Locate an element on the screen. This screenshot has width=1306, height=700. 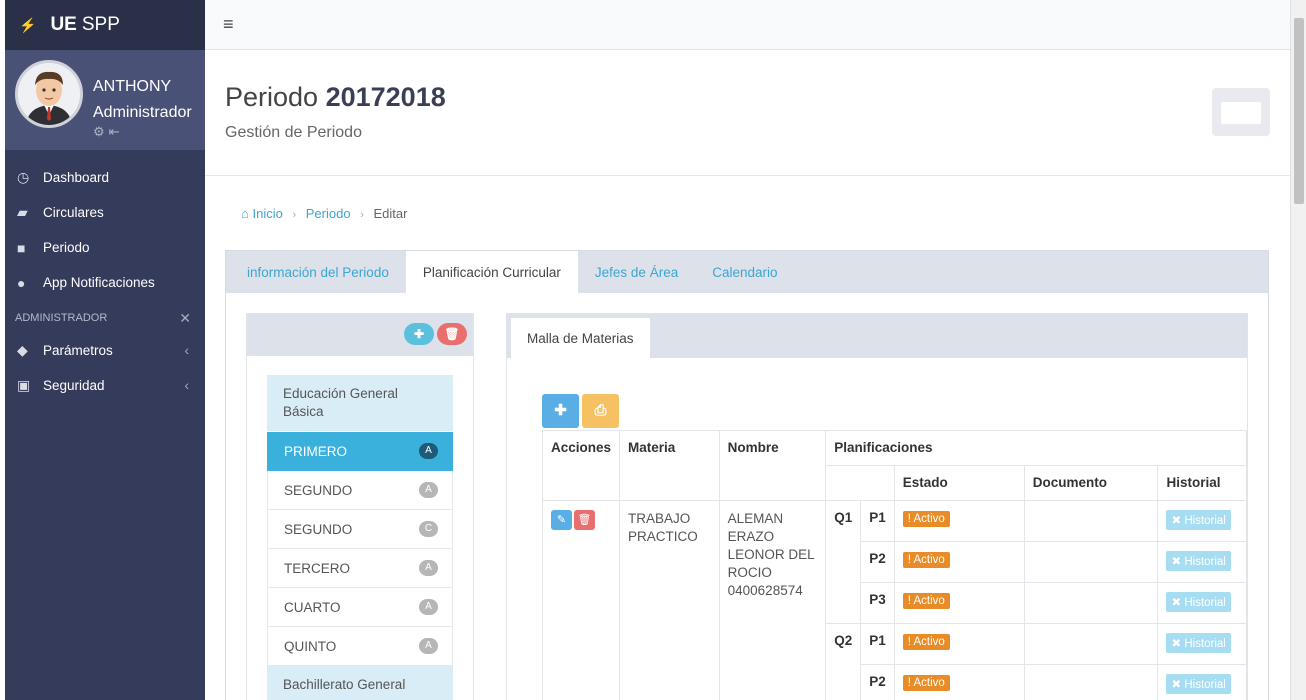
list-item-cuarto: CUARTO A is located at coordinates (360, 607).